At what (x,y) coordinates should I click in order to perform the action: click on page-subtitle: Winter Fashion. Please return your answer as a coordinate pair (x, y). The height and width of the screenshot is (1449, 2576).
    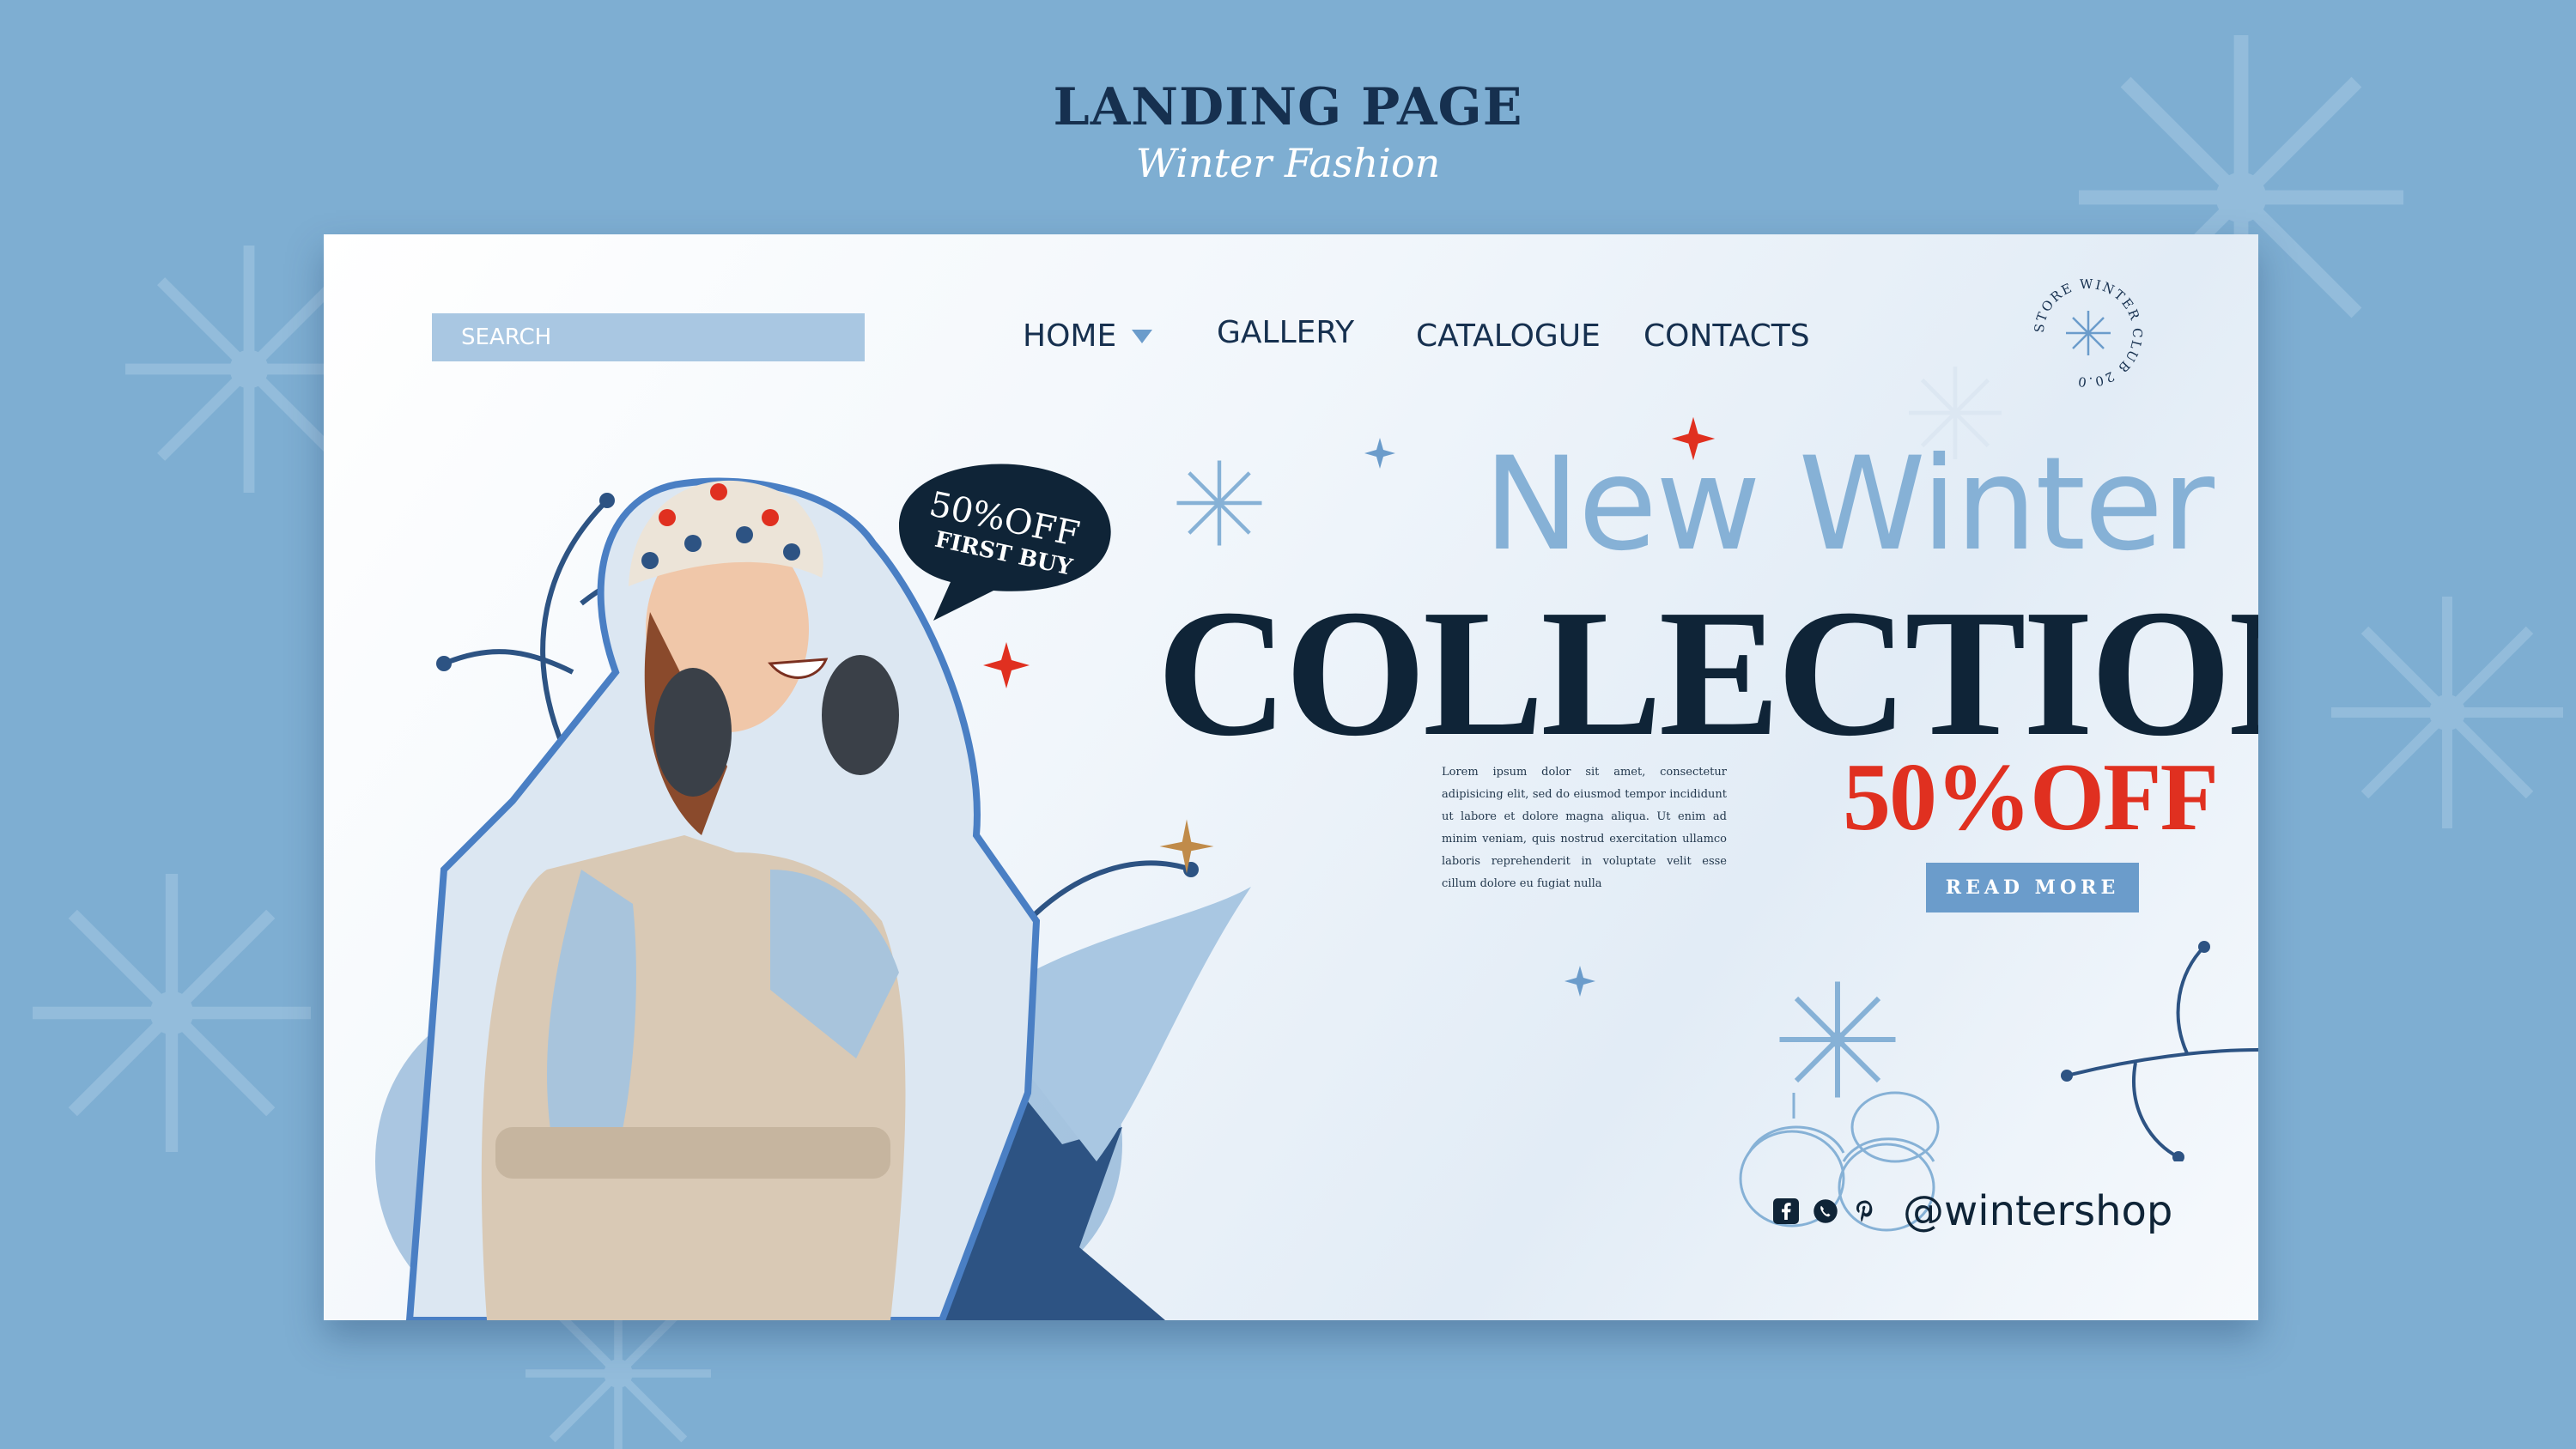
    Looking at the image, I should click on (1288, 163).